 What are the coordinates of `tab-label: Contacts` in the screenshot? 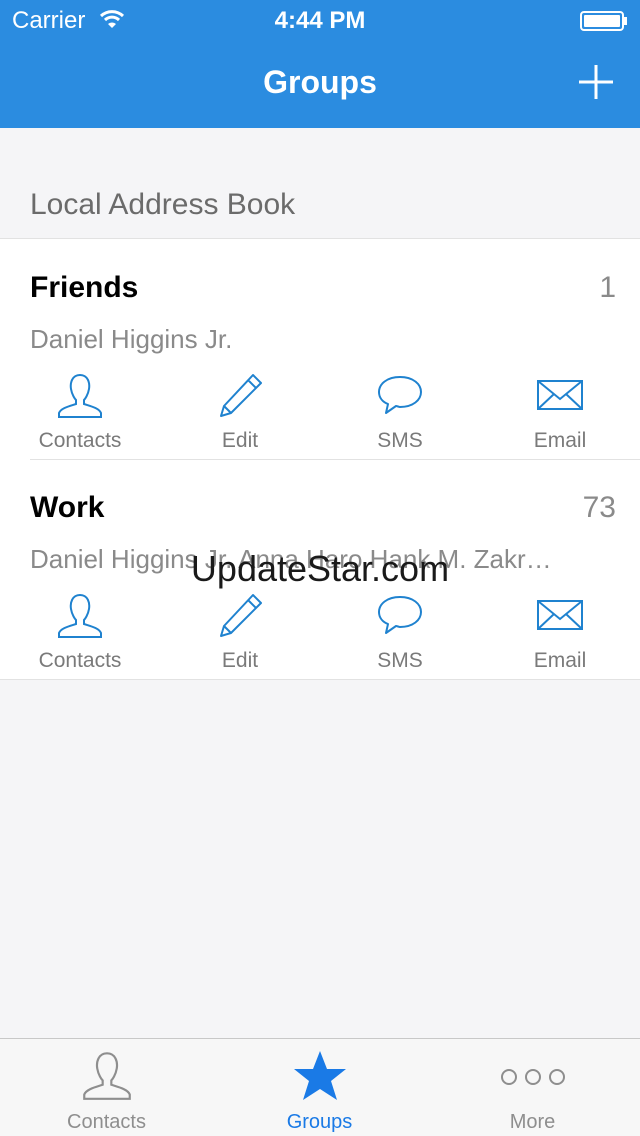 It's located at (106, 1122).